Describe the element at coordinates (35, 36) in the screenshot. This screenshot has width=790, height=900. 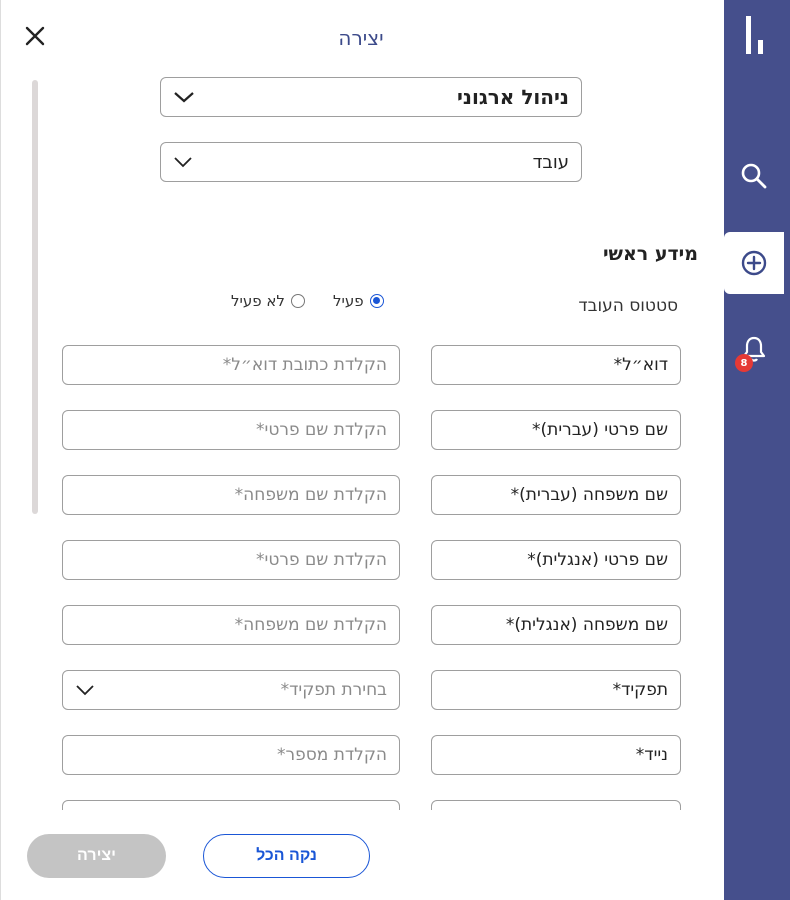
I see `close-icon` at that location.